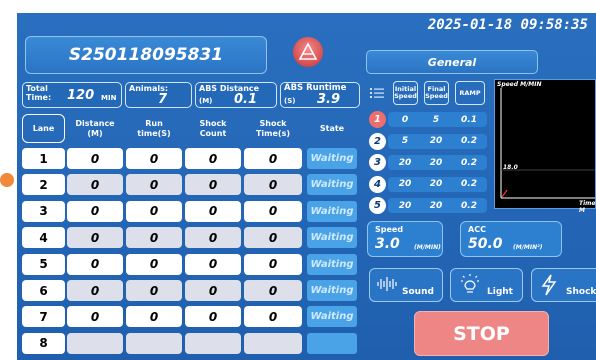 Image resolution: width=596 pixels, height=360 pixels. I want to click on device-id-field: S250118095831, so click(146, 55).